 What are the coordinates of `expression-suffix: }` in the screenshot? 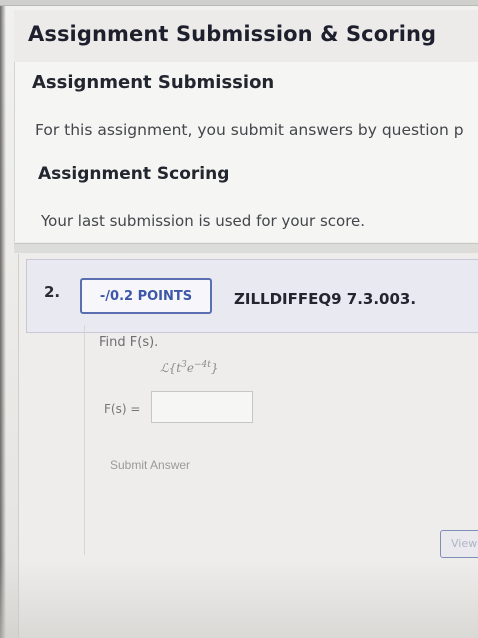 It's located at (214, 368).